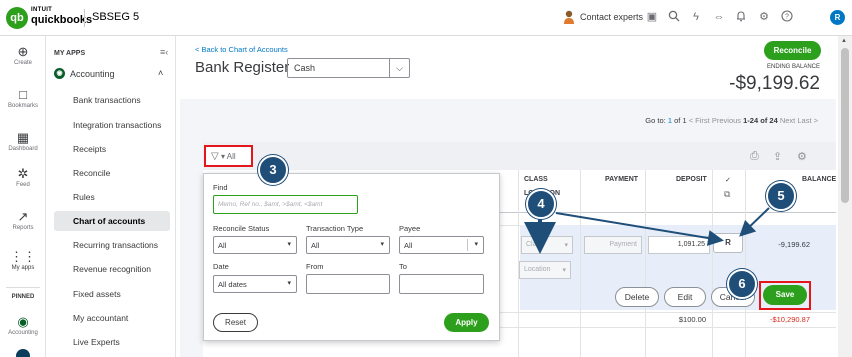  I want to click on step4-arrow-to-status, so click(639, 229).